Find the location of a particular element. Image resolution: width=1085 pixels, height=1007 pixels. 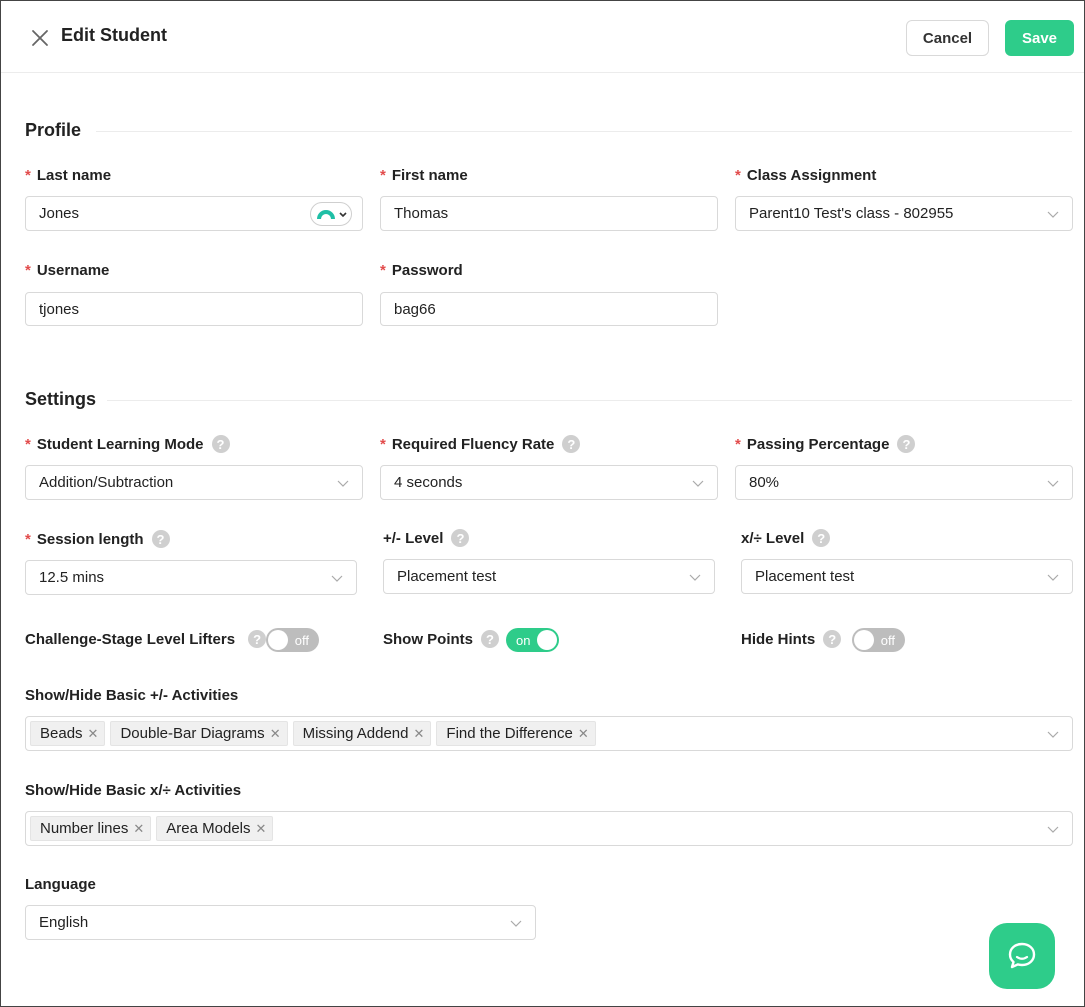

activity-tag-label: Beads is located at coordinates (61, 733).